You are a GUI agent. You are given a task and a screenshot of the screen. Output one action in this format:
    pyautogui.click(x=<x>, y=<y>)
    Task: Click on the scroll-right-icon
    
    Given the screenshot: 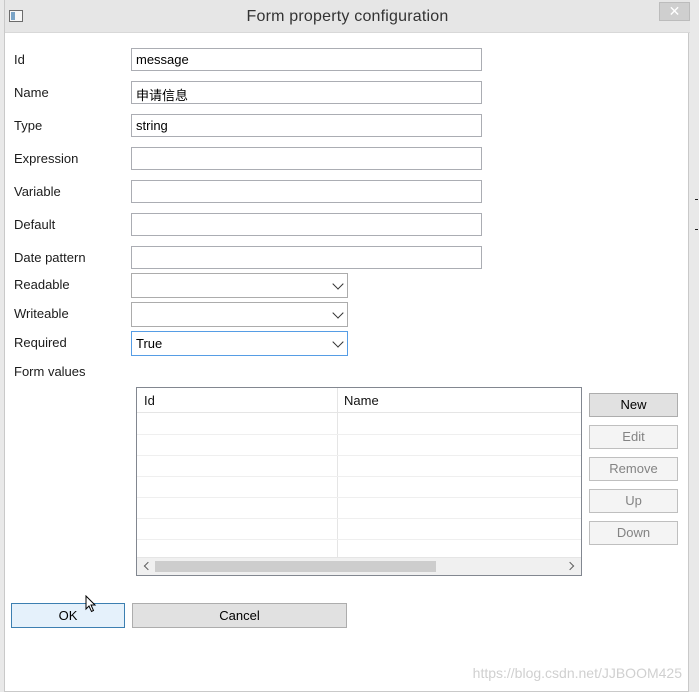 What is the action you would take?
    pyautogui.click(x=570, y=566)
    